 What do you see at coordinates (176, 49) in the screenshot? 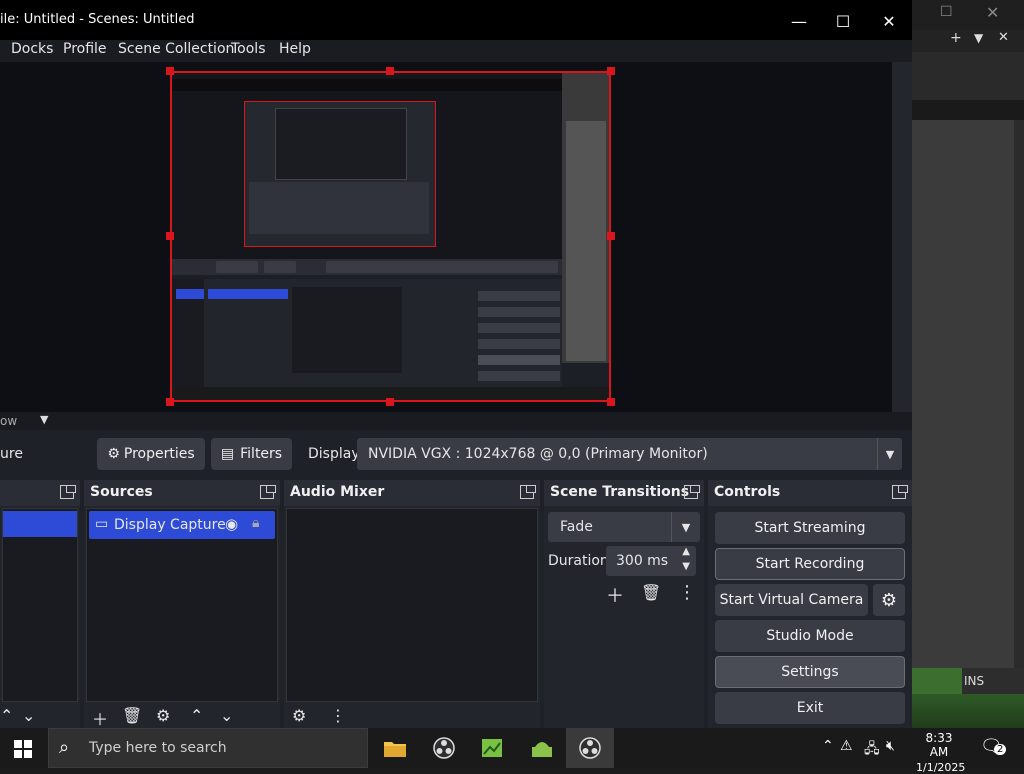
I see `menu-scene-collection: Scene Collection` at bounding box center [176, 49].